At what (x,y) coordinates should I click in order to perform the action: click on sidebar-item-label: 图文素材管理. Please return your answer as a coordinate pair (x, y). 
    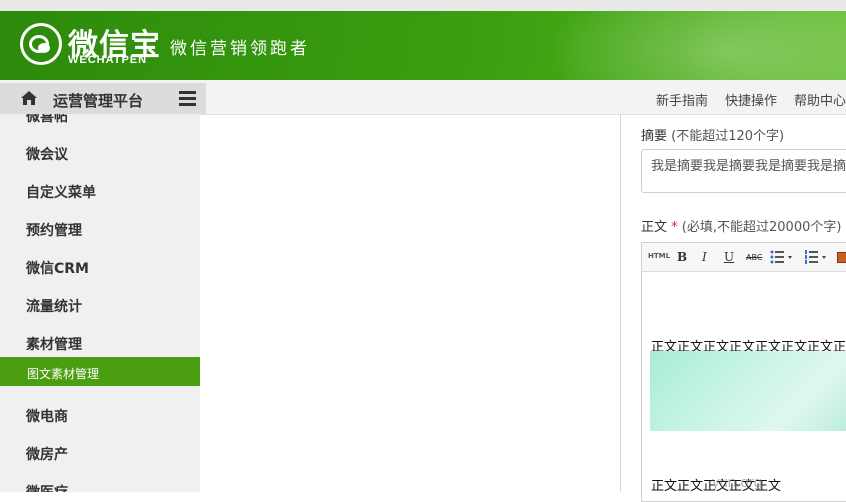
    Looking at the image, I should click on (63, 374).